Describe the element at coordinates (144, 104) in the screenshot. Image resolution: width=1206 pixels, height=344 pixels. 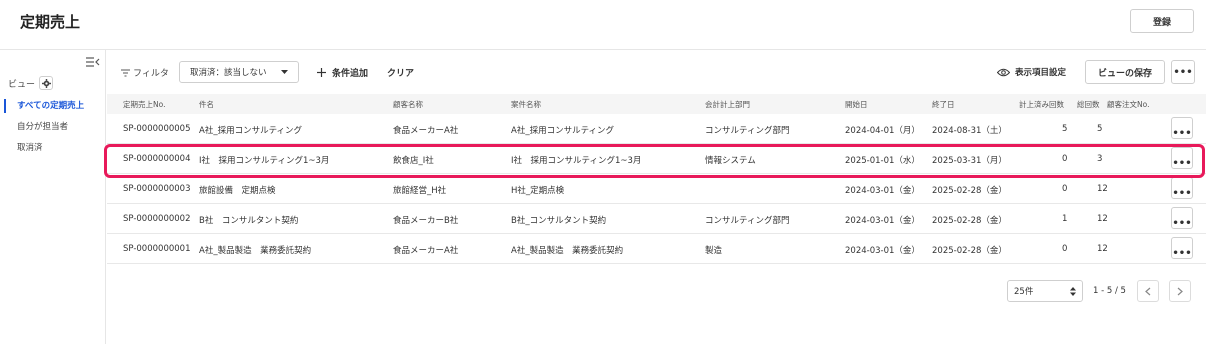
I see `col-no: 定期売上No.` at that location.